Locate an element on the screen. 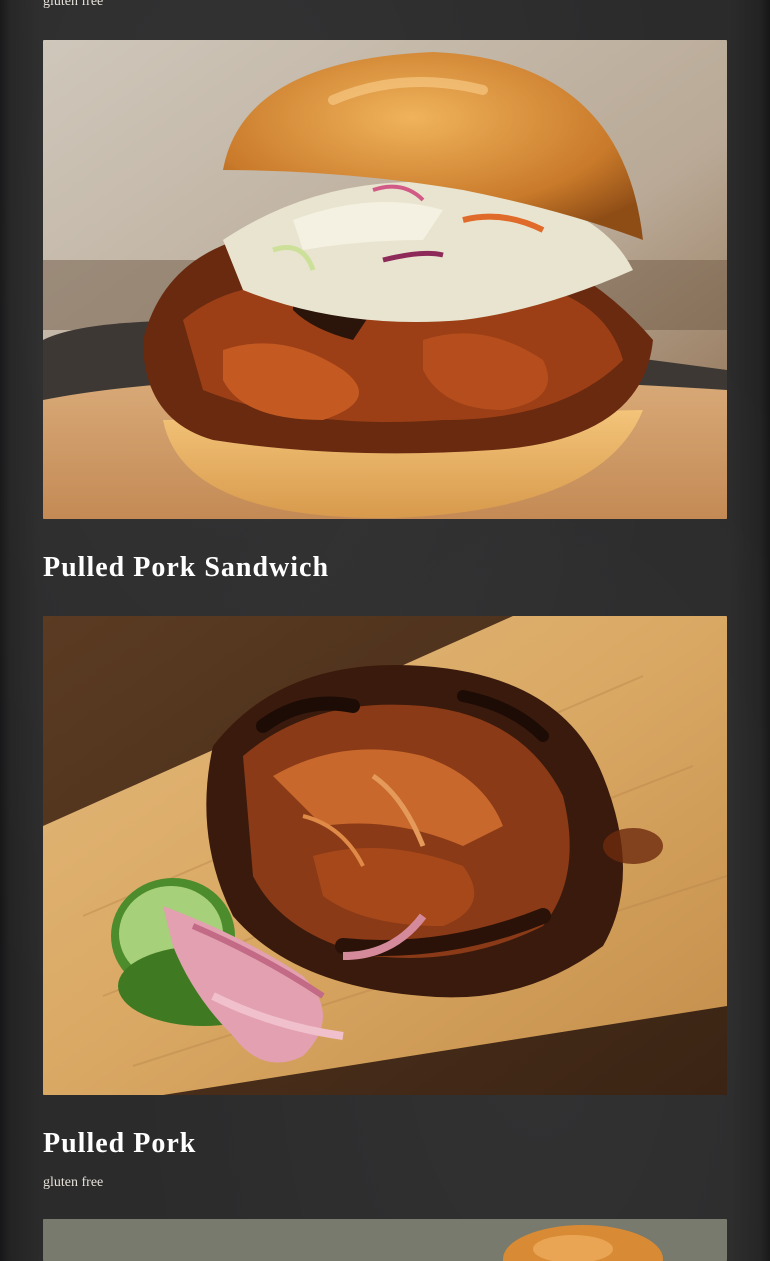 The image size is (770, 1261). previous-item-diet-note: gluten free is located at coordinates (73, 4).